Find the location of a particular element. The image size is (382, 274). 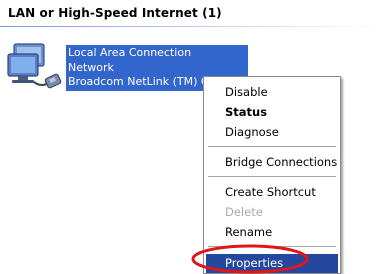

menu-item-delete: Delete is located at coordinates (244, 212).